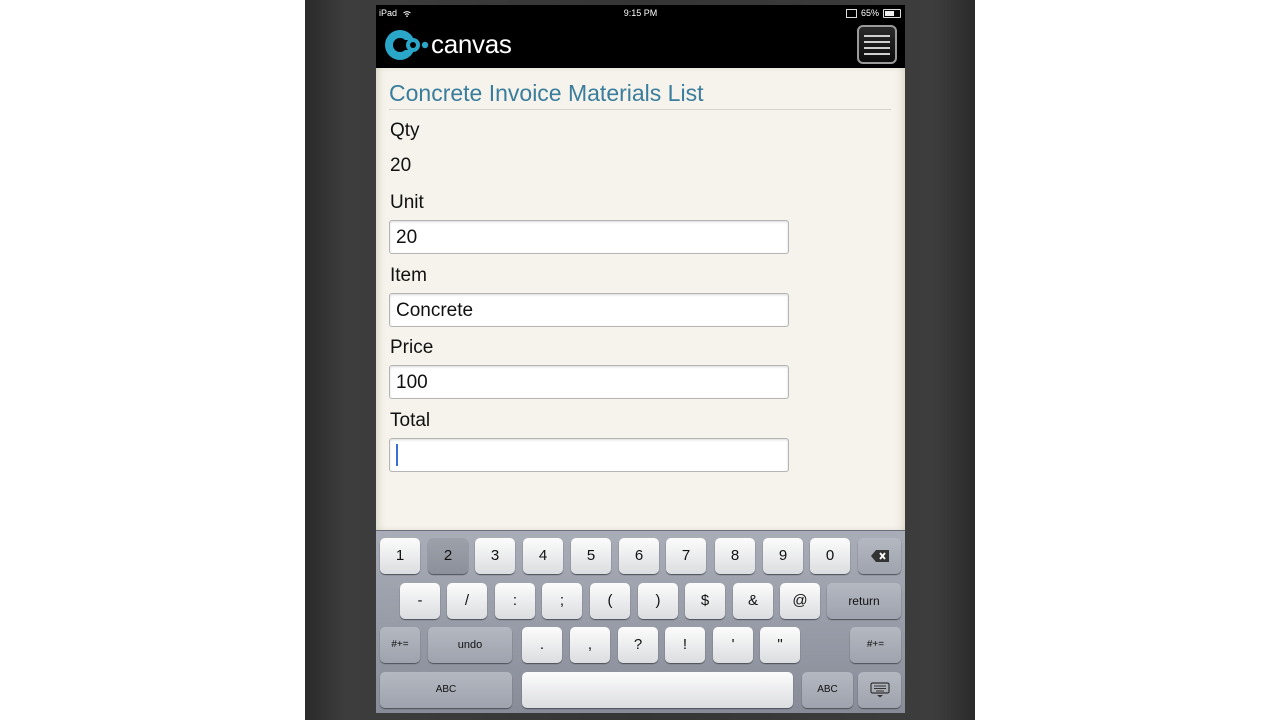  What do you see at coordinates (735, 556) in the screenshot?
I see `key-8: 8` at bounding box center [735, 556].